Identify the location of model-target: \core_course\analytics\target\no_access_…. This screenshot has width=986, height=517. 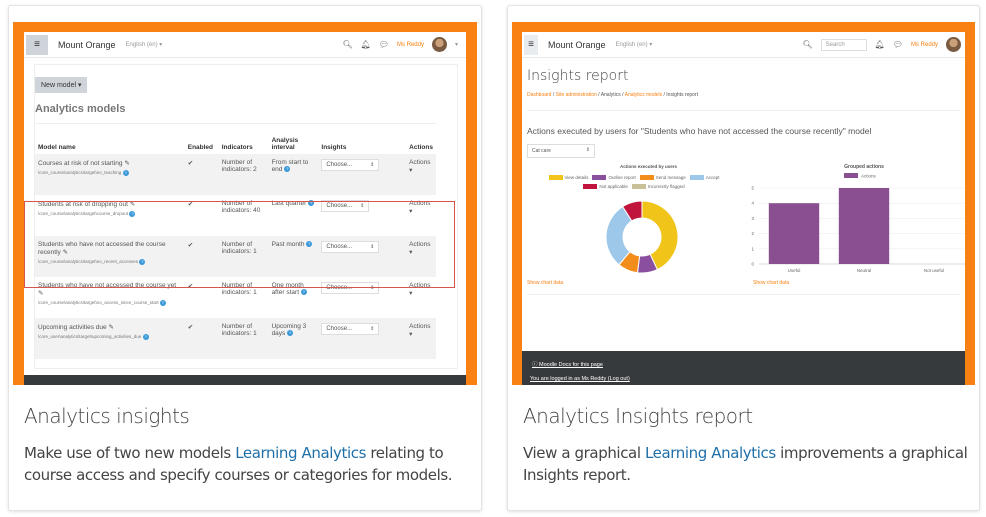
(102, 302).